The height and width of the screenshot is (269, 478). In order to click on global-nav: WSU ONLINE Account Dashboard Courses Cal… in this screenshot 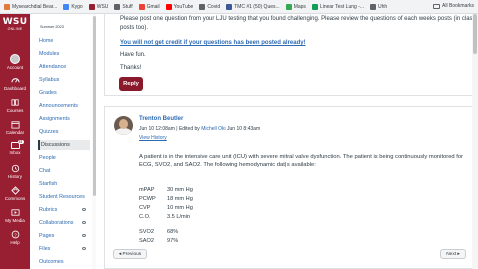, I will do `click(15, 141)`.